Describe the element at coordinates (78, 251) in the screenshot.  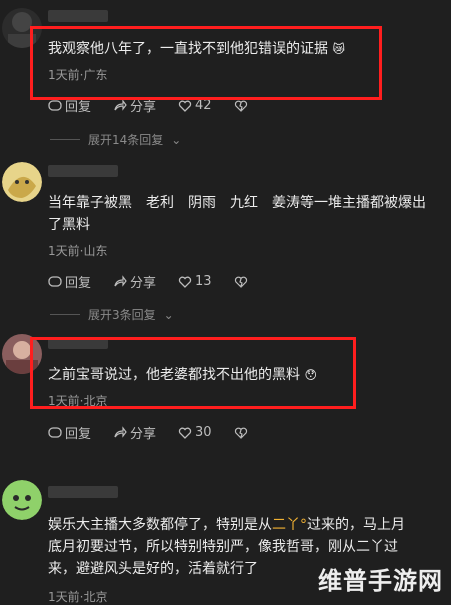
I see `comment-meta: 1天前·山东` at that location.